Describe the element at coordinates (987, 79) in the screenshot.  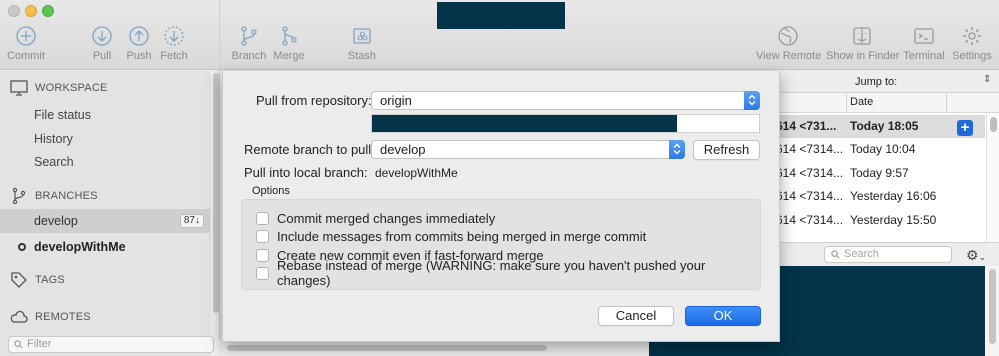
I see `updown-chevron-icon: ⇕` at that location.